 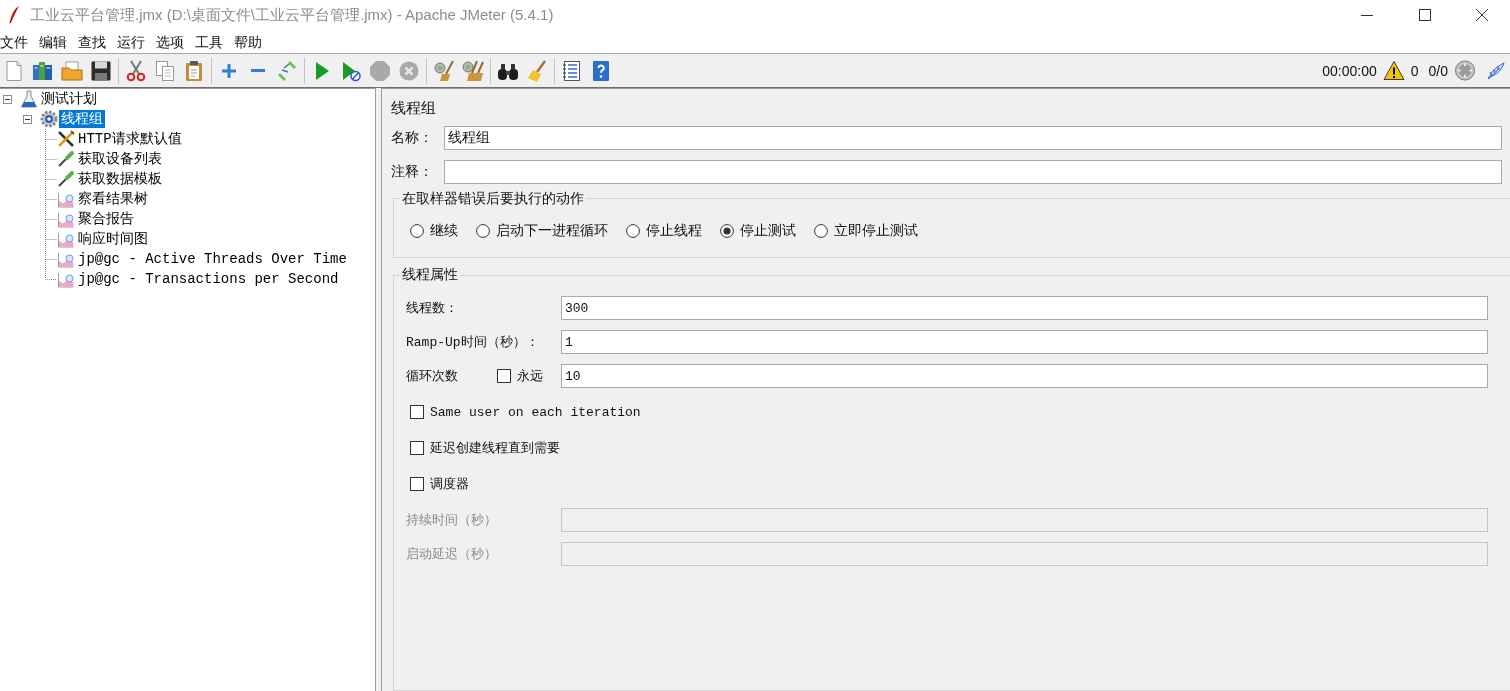 What do you see at coordinates (120, 179) in the screenshot?
I see `tree-item: 获取数据模板` at bounding box center [120, 179].